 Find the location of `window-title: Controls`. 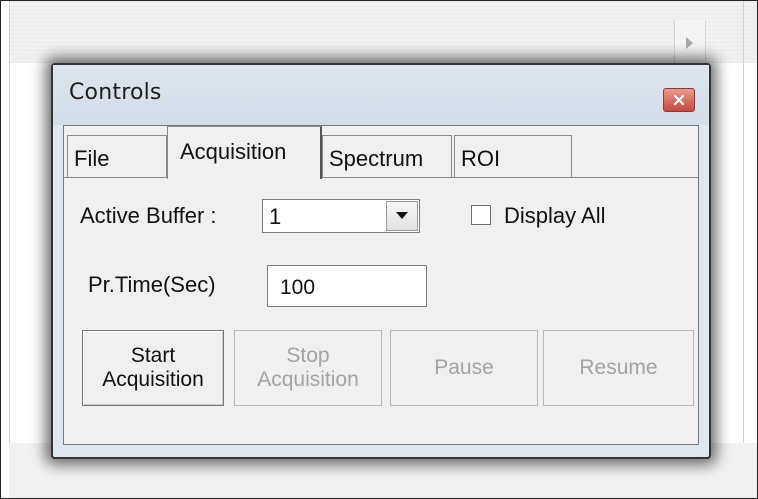

window-title: Controls is located at coordinates (115, 92).